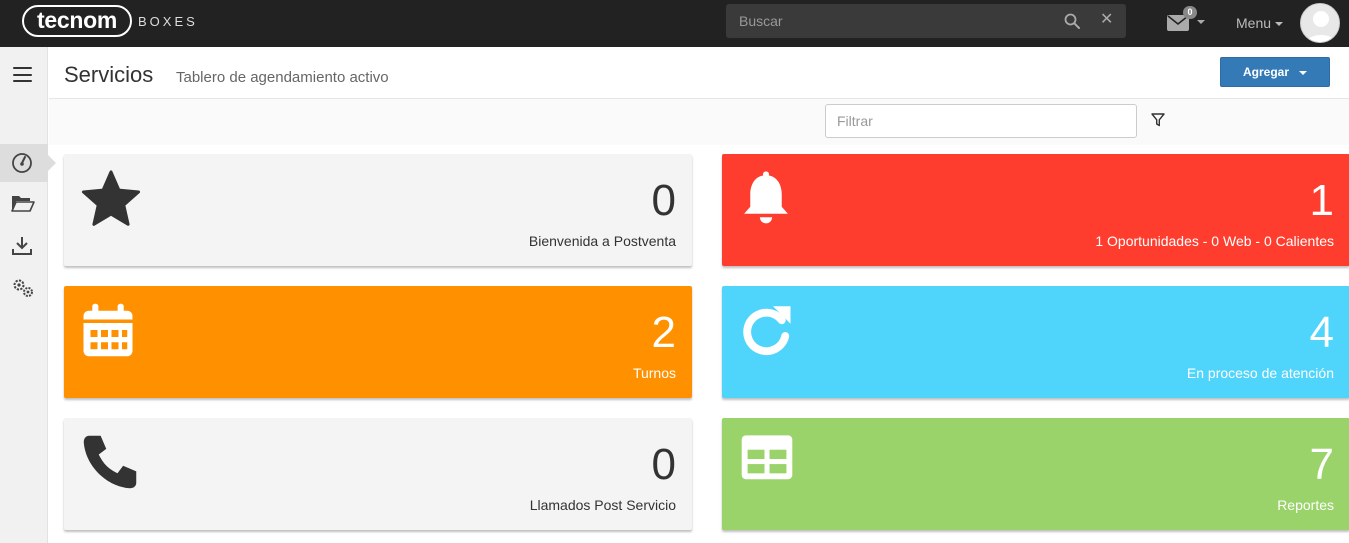  What do you see at coordinates (1106, 20) in the screenshot?
I see `clear-search-icon: ✕` at bounding box center [1106, 20].